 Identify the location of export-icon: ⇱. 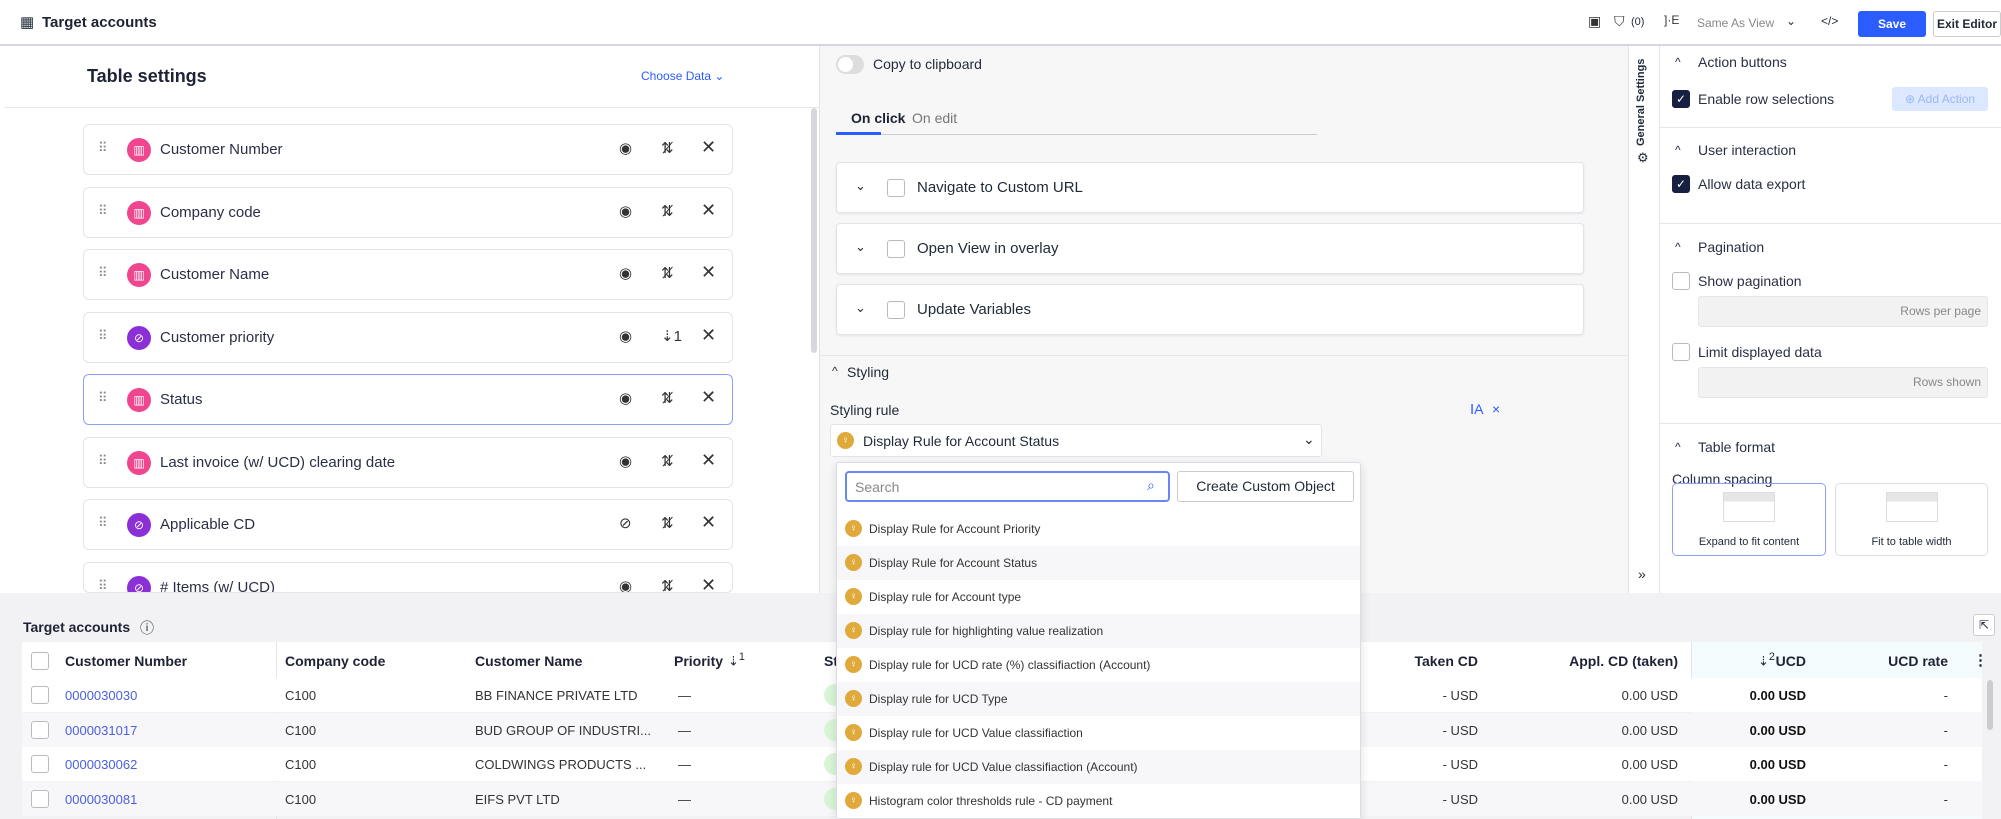
(1984, 625).